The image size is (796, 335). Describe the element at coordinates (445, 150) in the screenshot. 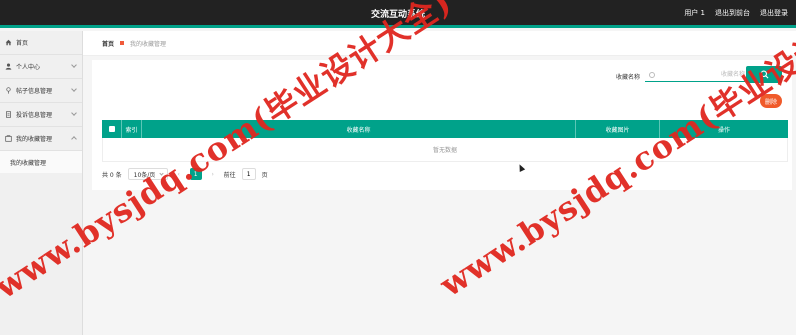

I see `table-empty-text: 暂无数据` at that location.